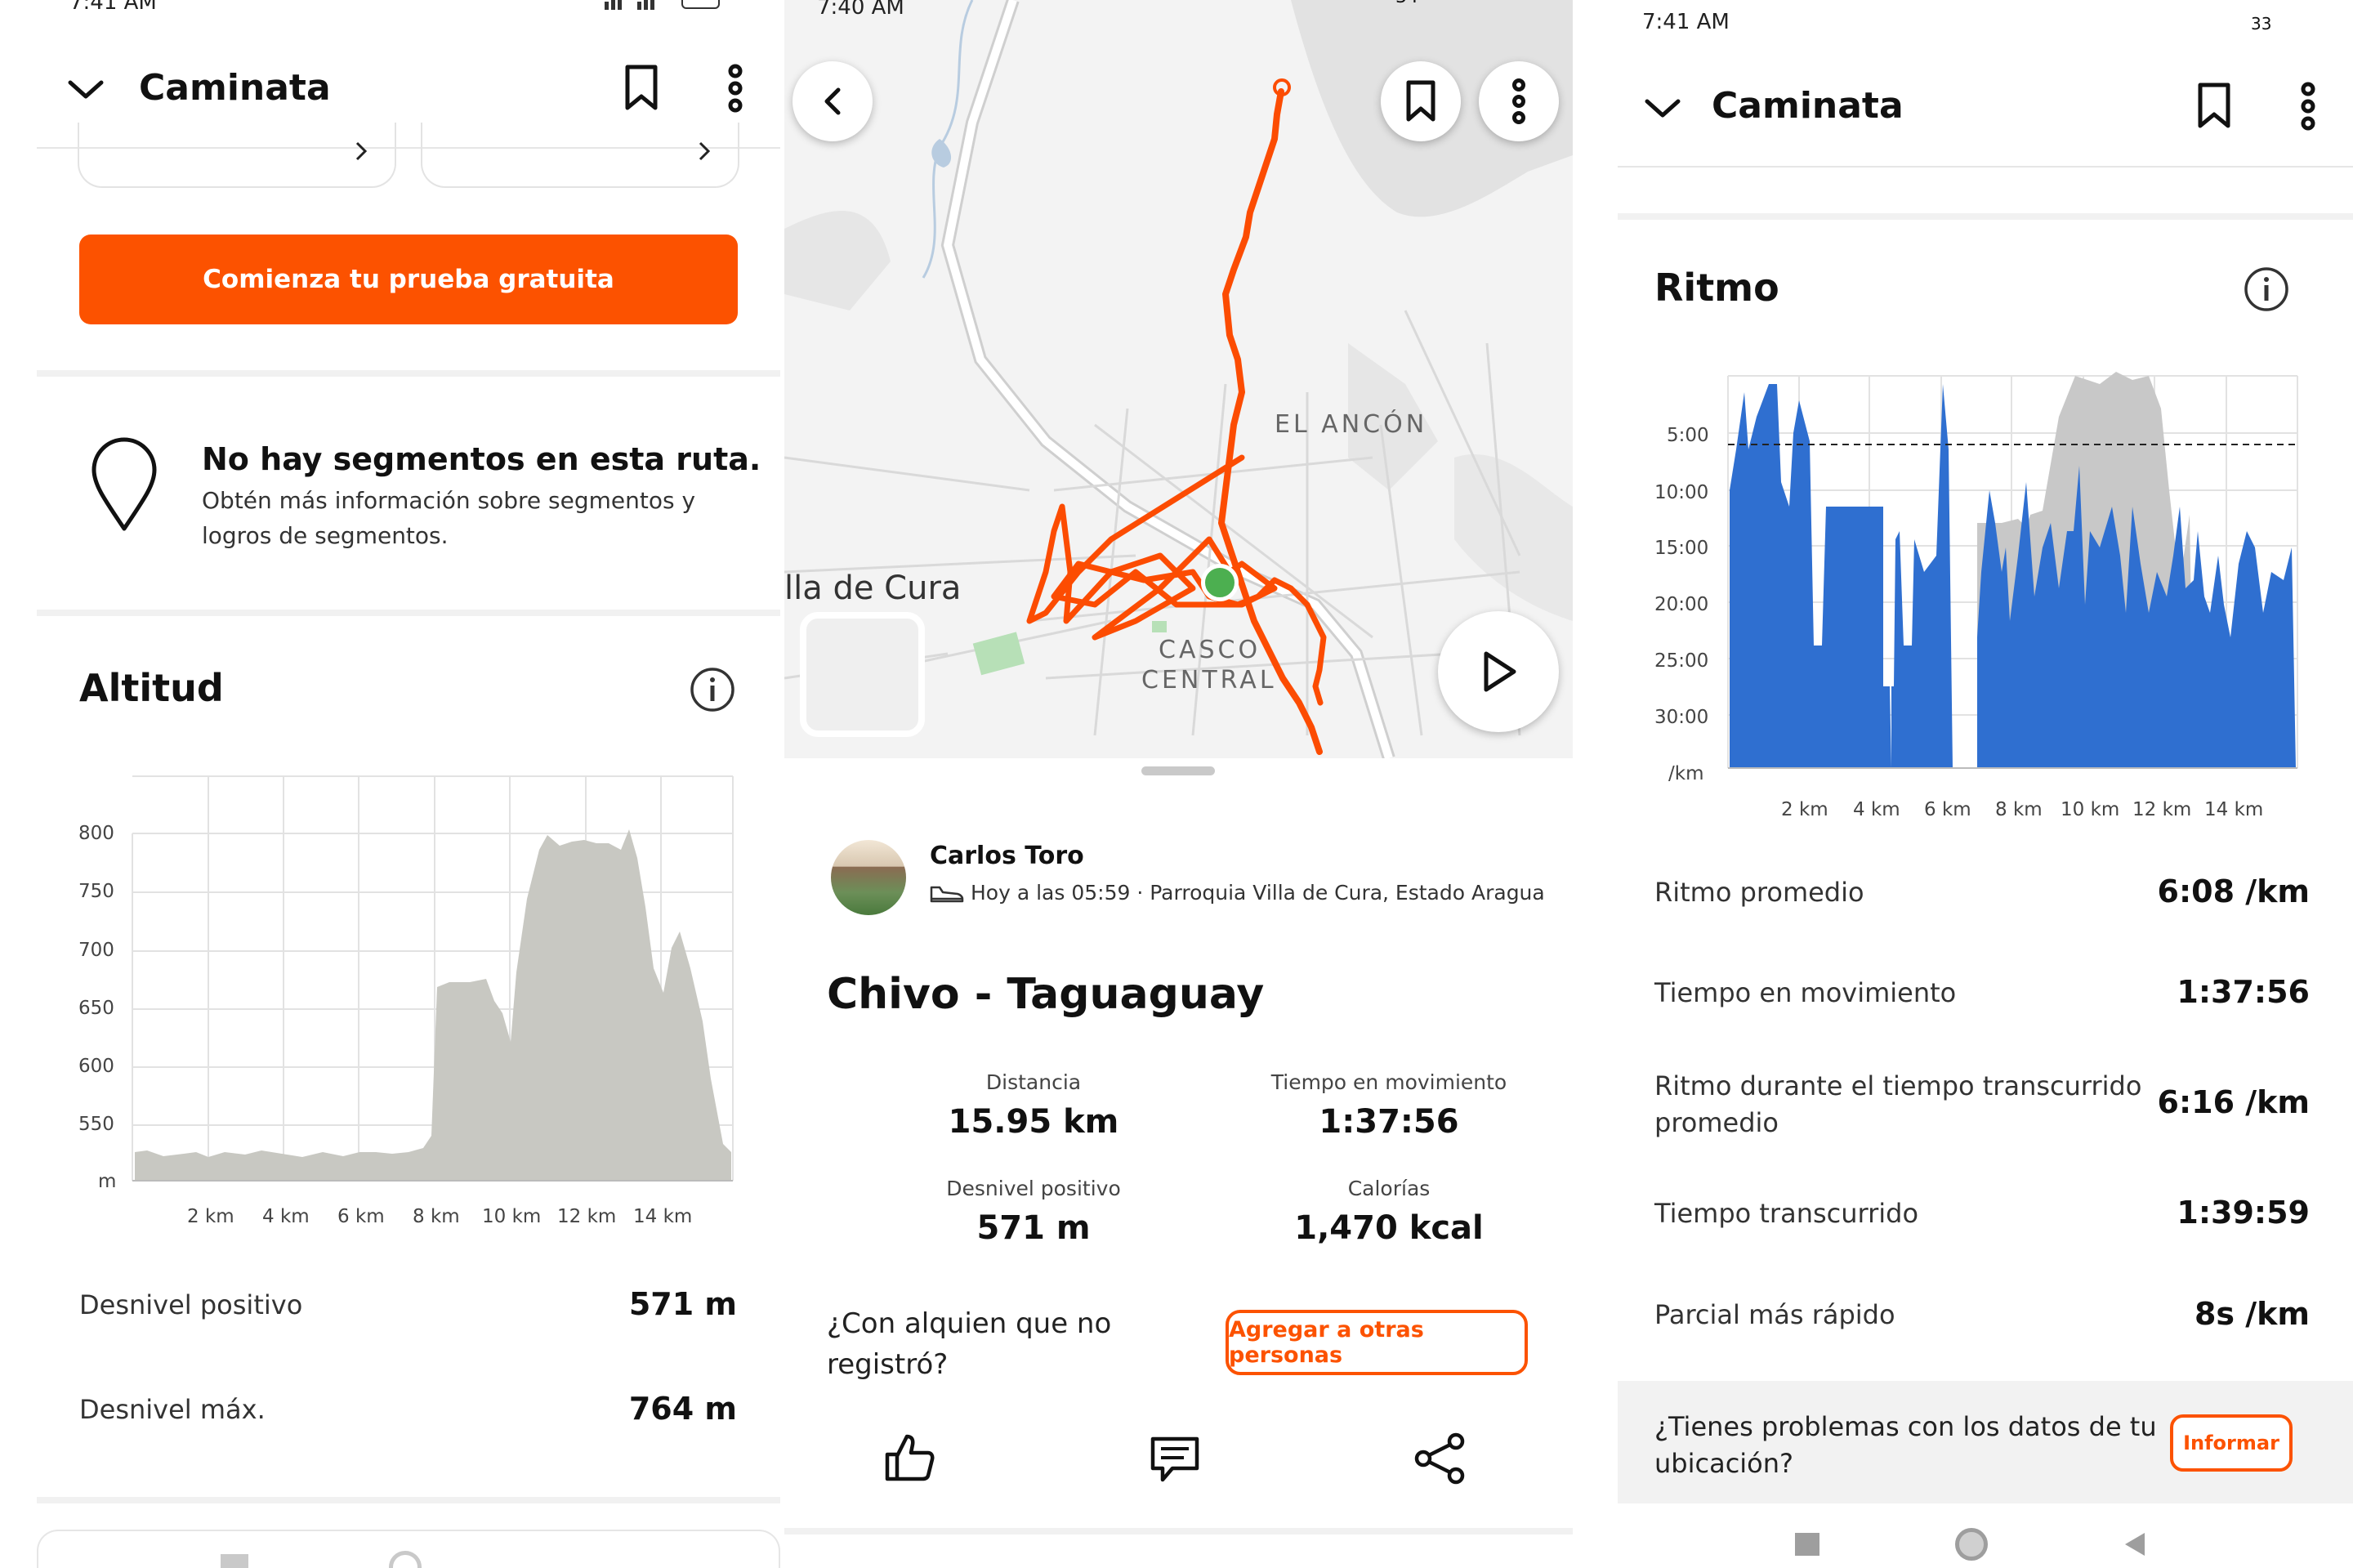 The image size is (2353, 1568). Describe the element at coordinates (580, 155) in the screenshot. I see `card-partial-right` at that location.